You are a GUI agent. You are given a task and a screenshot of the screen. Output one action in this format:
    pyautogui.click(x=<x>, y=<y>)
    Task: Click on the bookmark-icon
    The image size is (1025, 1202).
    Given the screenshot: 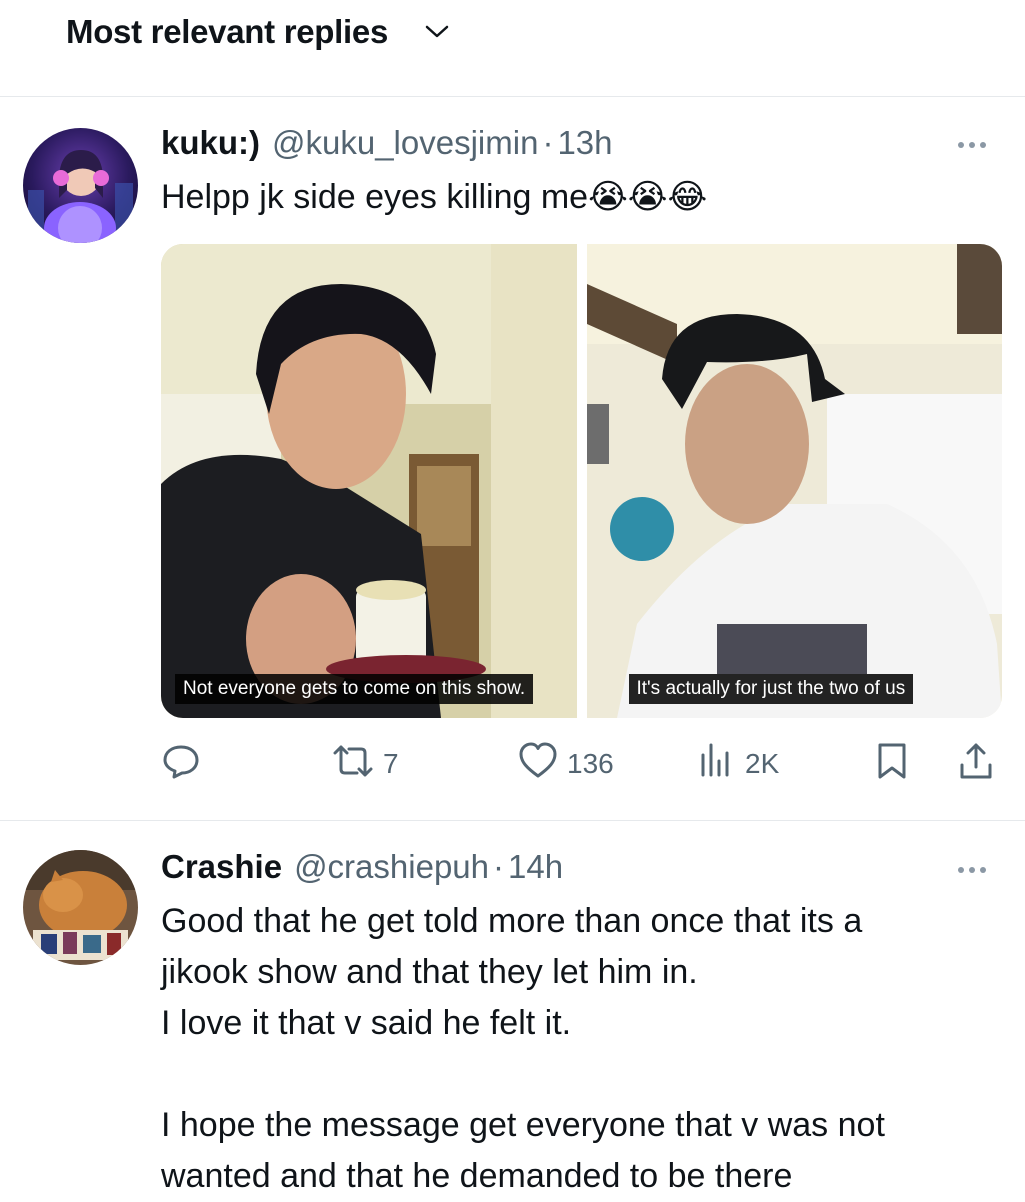 What is the action you would take?
    pyautogui.click(x=892, y=764)
    